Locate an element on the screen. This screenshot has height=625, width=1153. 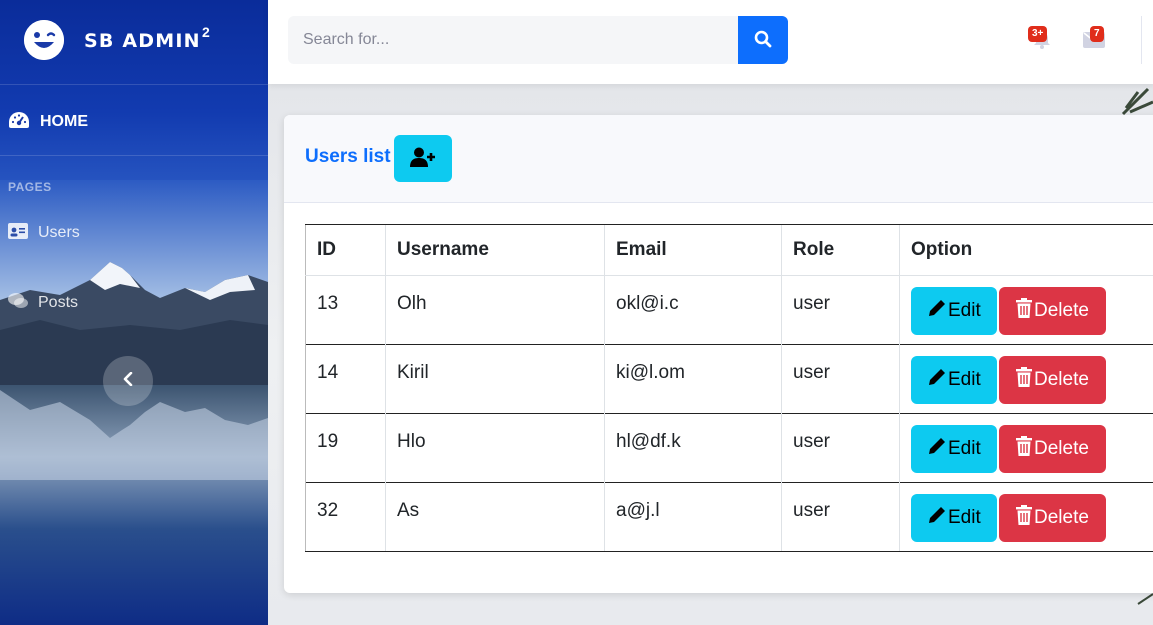
cell-email: a@j.l is located at coordinates (693, 517).